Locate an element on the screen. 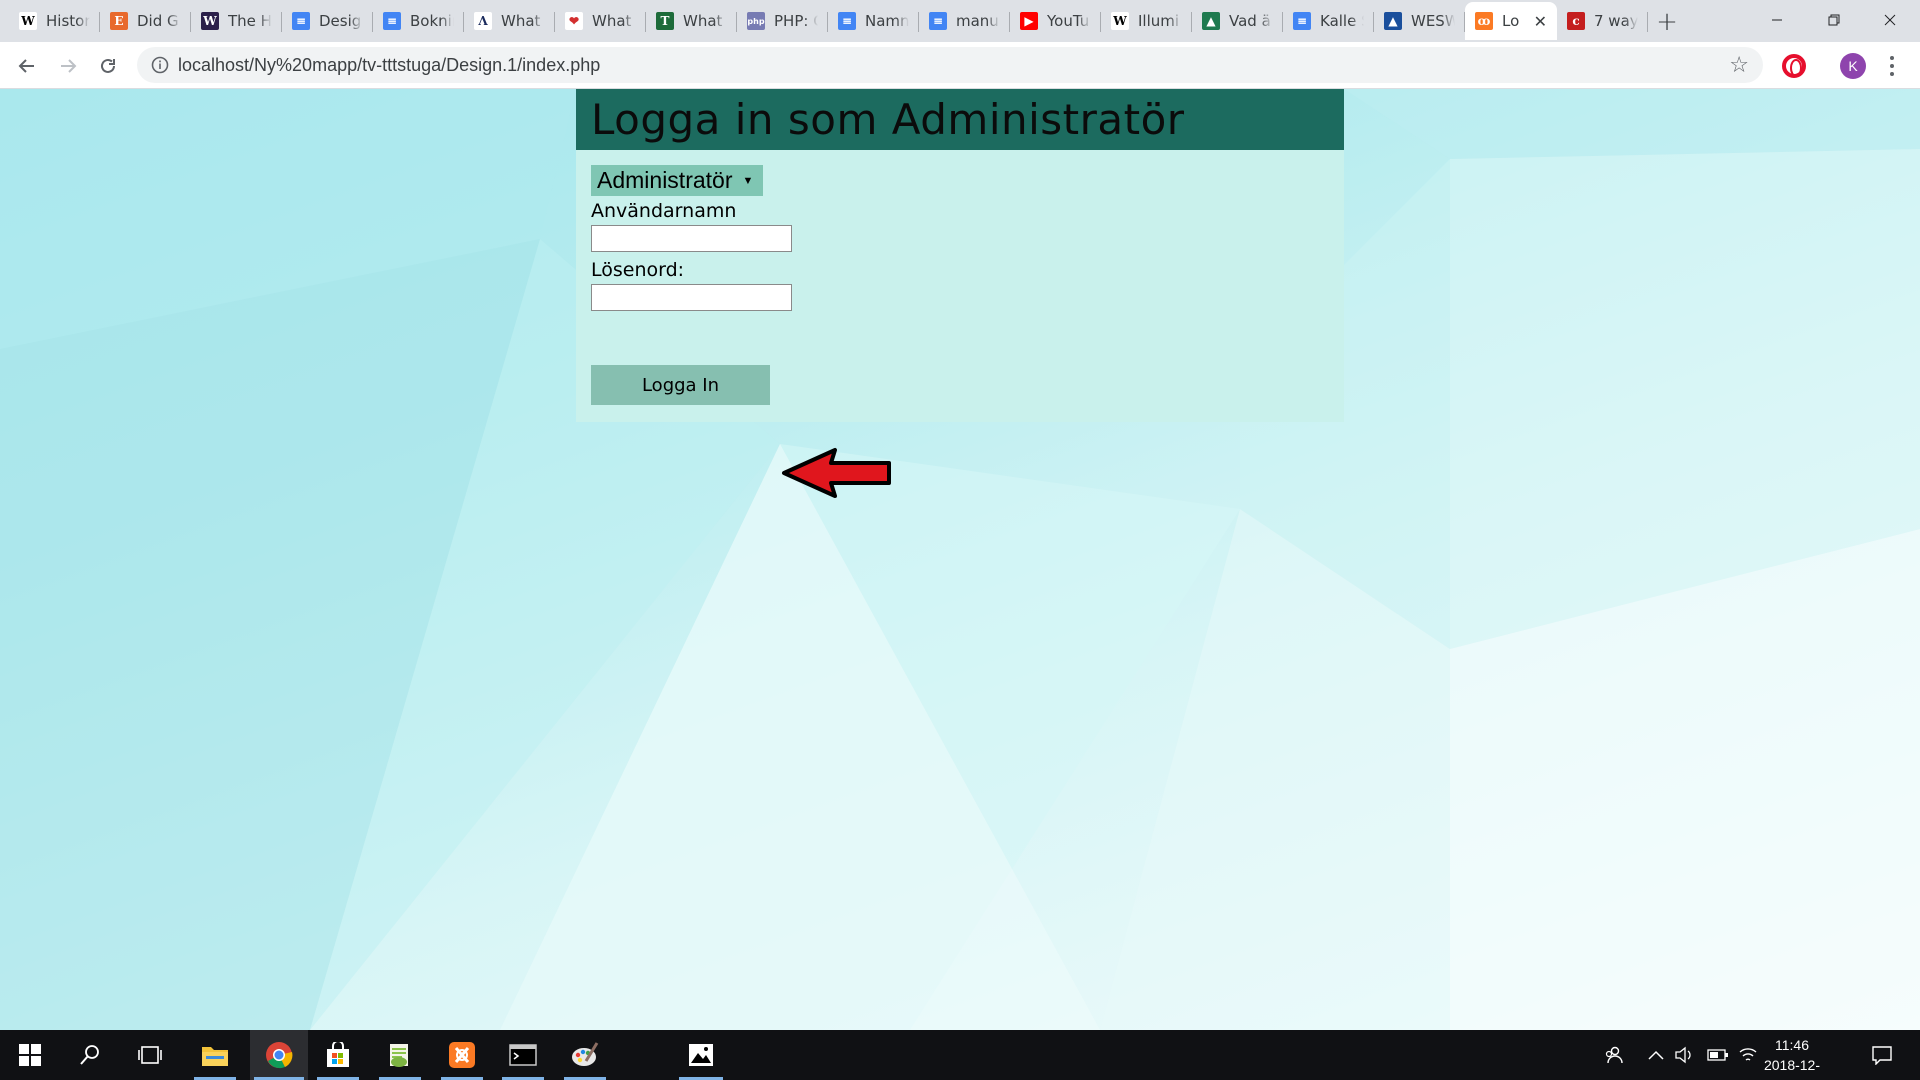 The height and width of the screenshot is (1080, 1920). browser-tab: W Histor is located at coordinates (54, 21).